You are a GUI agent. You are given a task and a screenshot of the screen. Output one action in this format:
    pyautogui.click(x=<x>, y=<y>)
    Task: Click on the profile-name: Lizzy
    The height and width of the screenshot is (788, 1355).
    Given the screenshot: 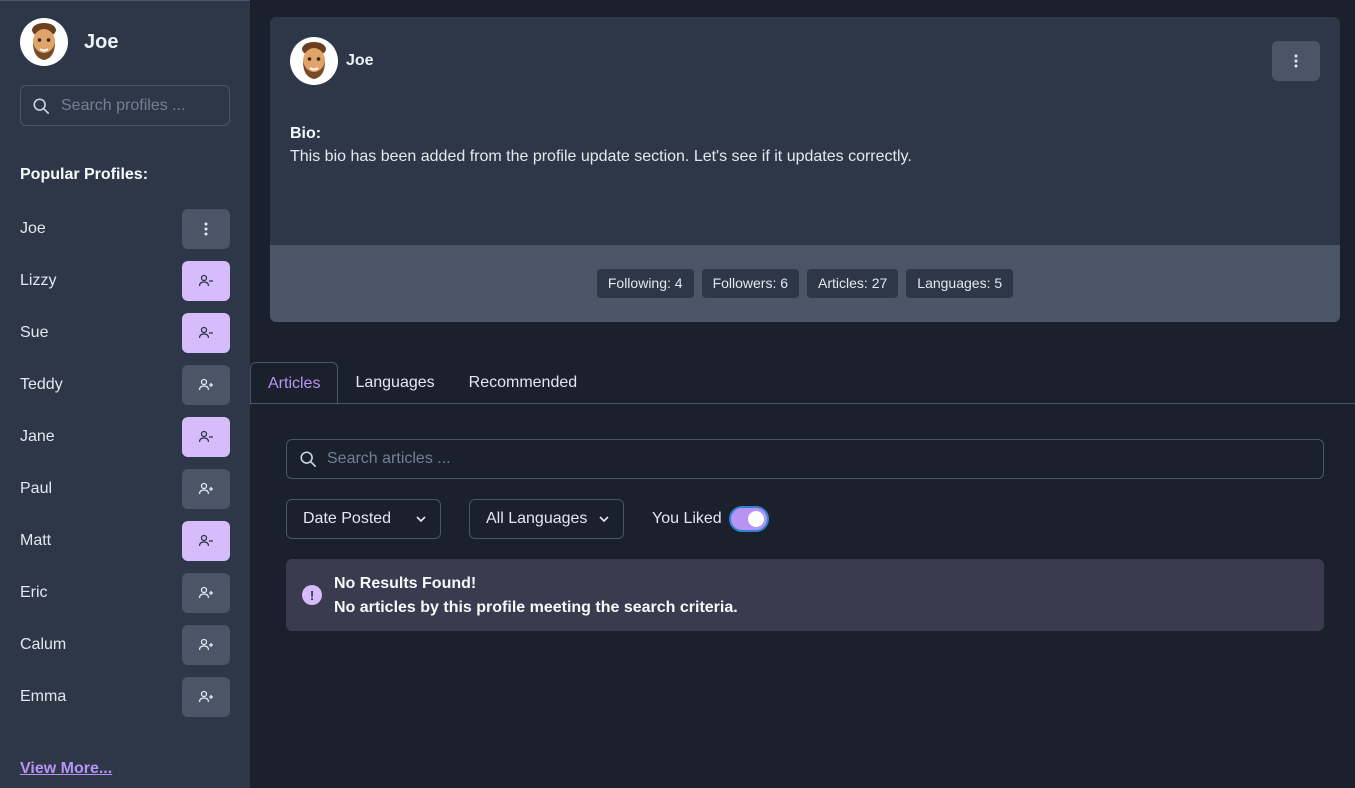 What is the action you would take?
    pyautogui.click(x=38, y=281)
    